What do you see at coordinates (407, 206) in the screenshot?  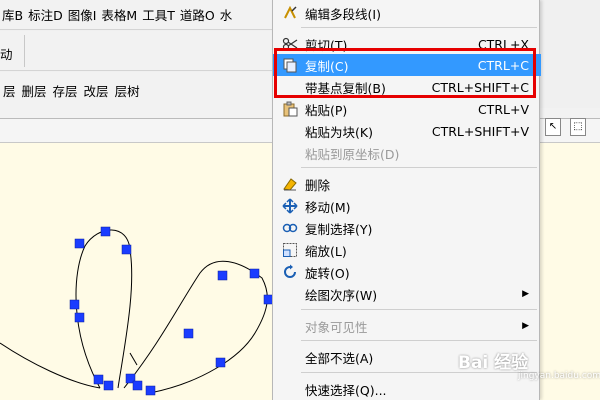 I see `menu-item-move: 移动(M)` at bounding box center [407, 206].